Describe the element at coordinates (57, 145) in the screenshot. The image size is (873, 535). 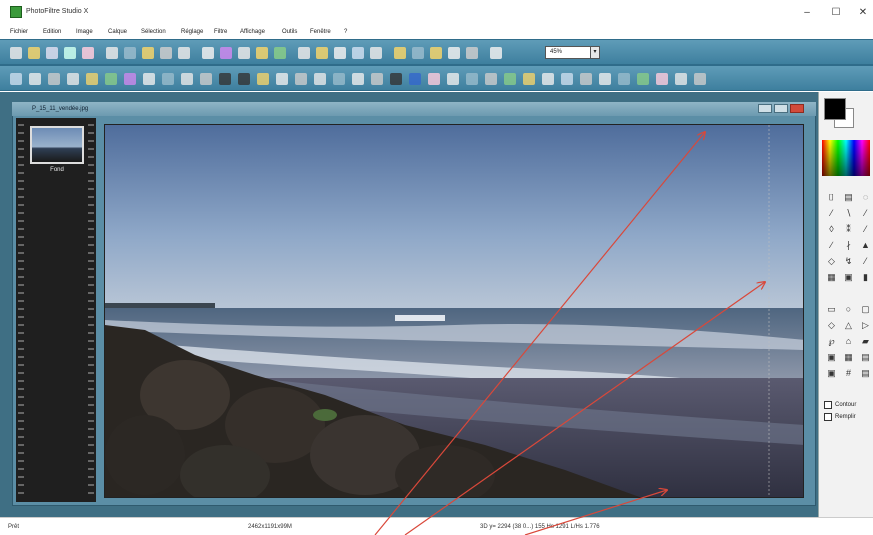
I see `layer-thumbnail` at that location.